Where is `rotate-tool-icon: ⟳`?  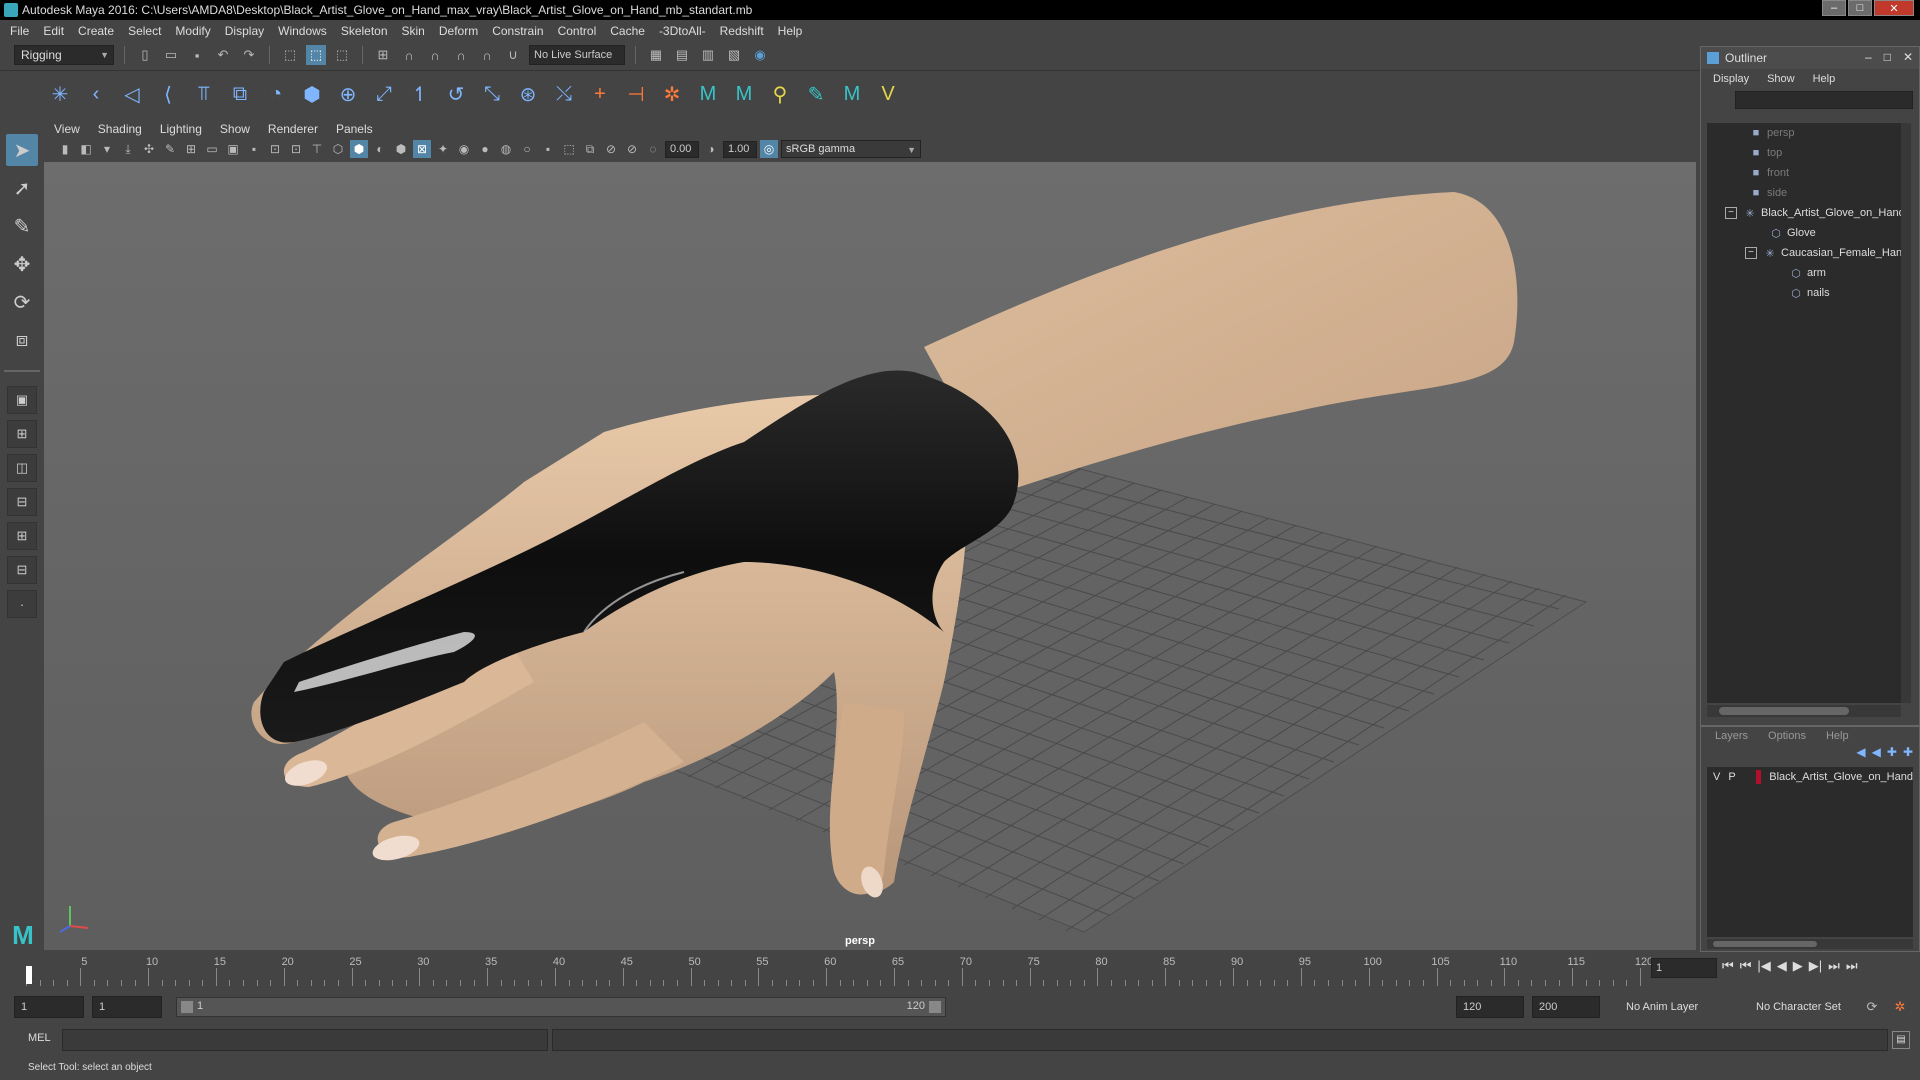 rotate-tool-icon: ⟳ is located at coordinates (22, 302).